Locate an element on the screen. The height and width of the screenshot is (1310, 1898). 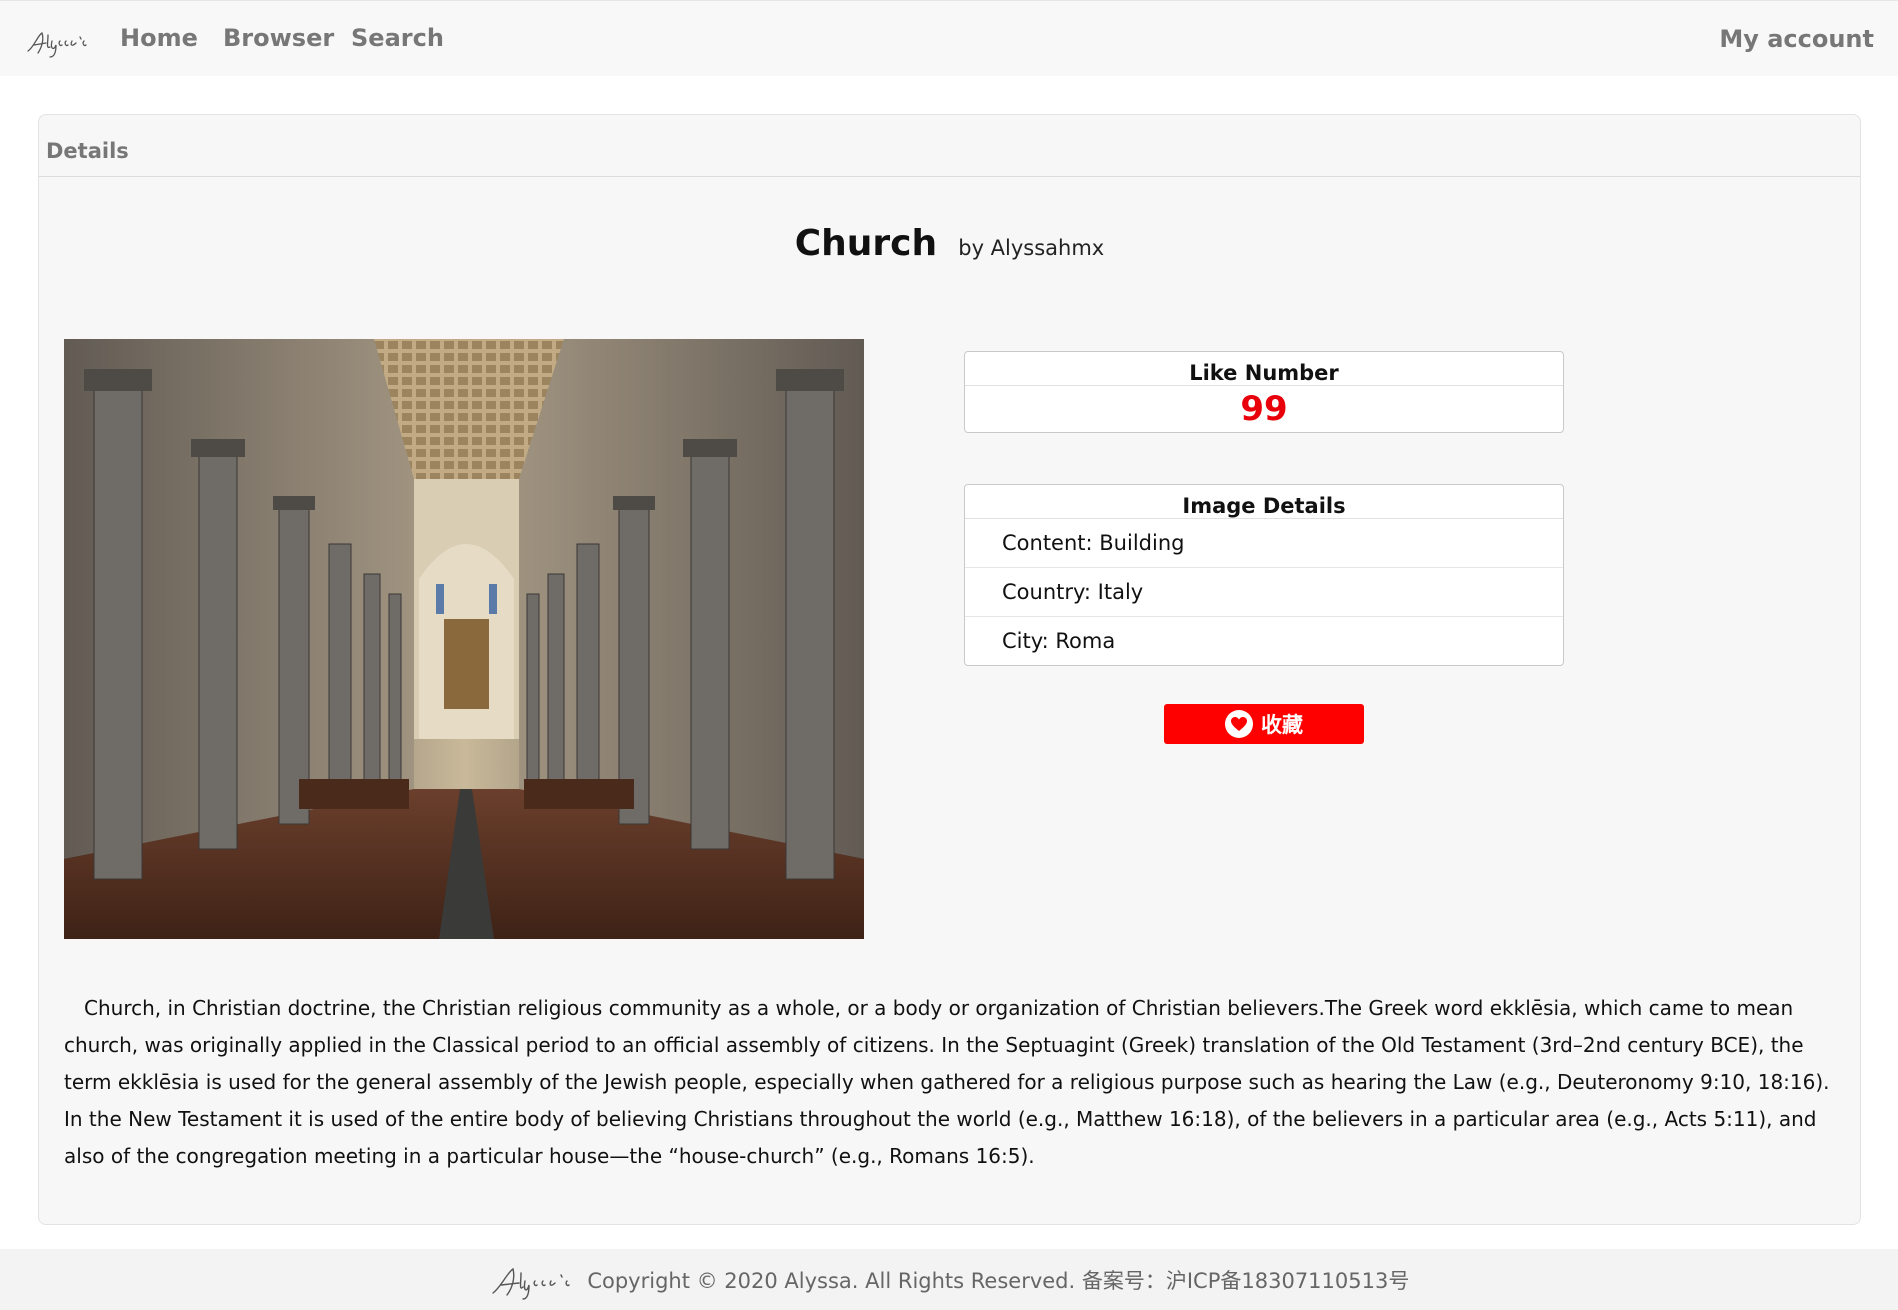
image-title: Church is located at coordinates (866, 243).